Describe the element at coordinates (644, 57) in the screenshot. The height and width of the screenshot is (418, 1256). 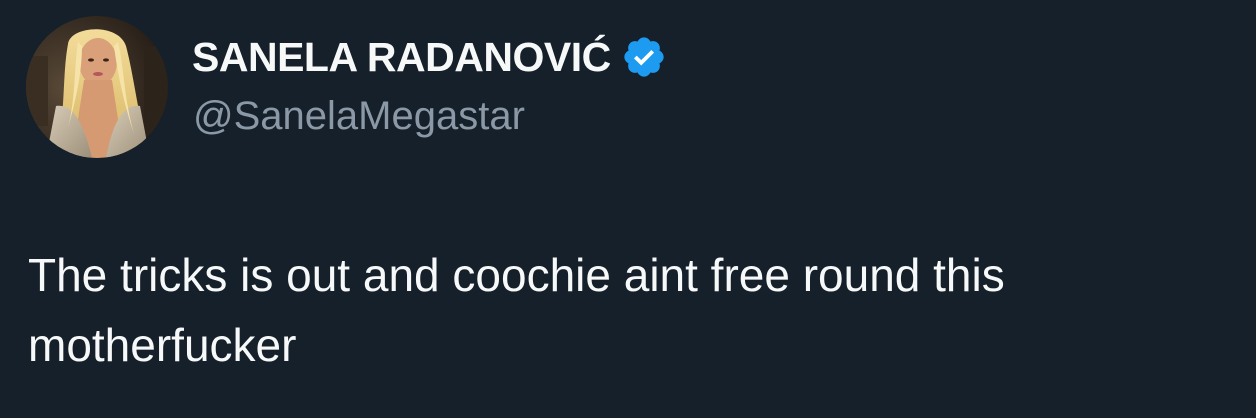
I see `verified-badge-icon` at that location.